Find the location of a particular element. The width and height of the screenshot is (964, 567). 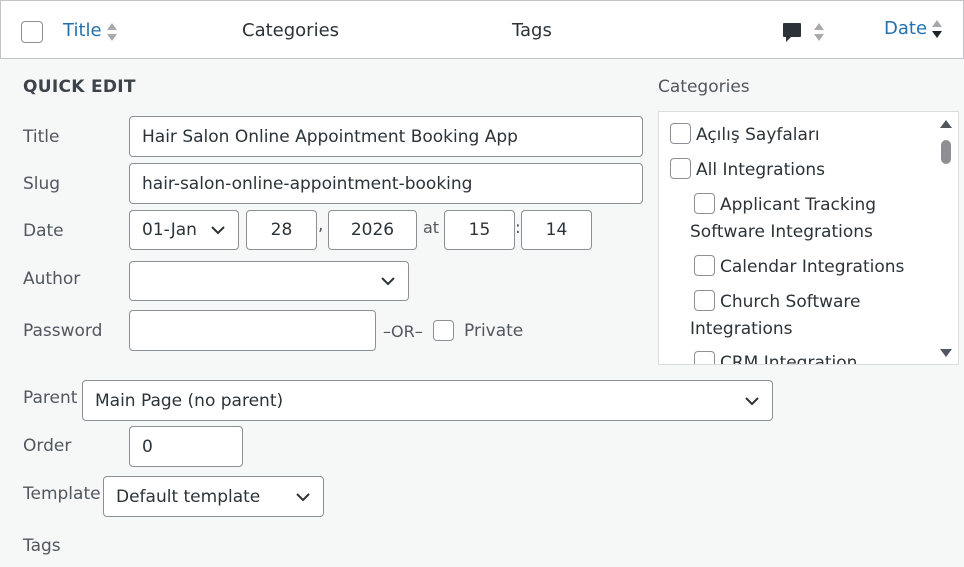

minute-input-value: 14 is located at coordinates (556, 230).